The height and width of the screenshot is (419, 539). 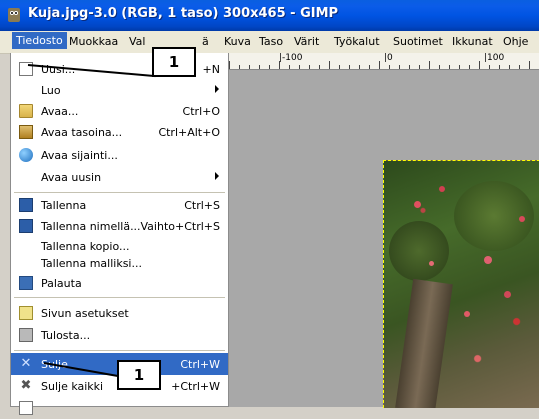 I want to click on menu-item-open-as-layers: Avaa tasoina... Ctrl+Alt+O, so click(x=119, y=132).